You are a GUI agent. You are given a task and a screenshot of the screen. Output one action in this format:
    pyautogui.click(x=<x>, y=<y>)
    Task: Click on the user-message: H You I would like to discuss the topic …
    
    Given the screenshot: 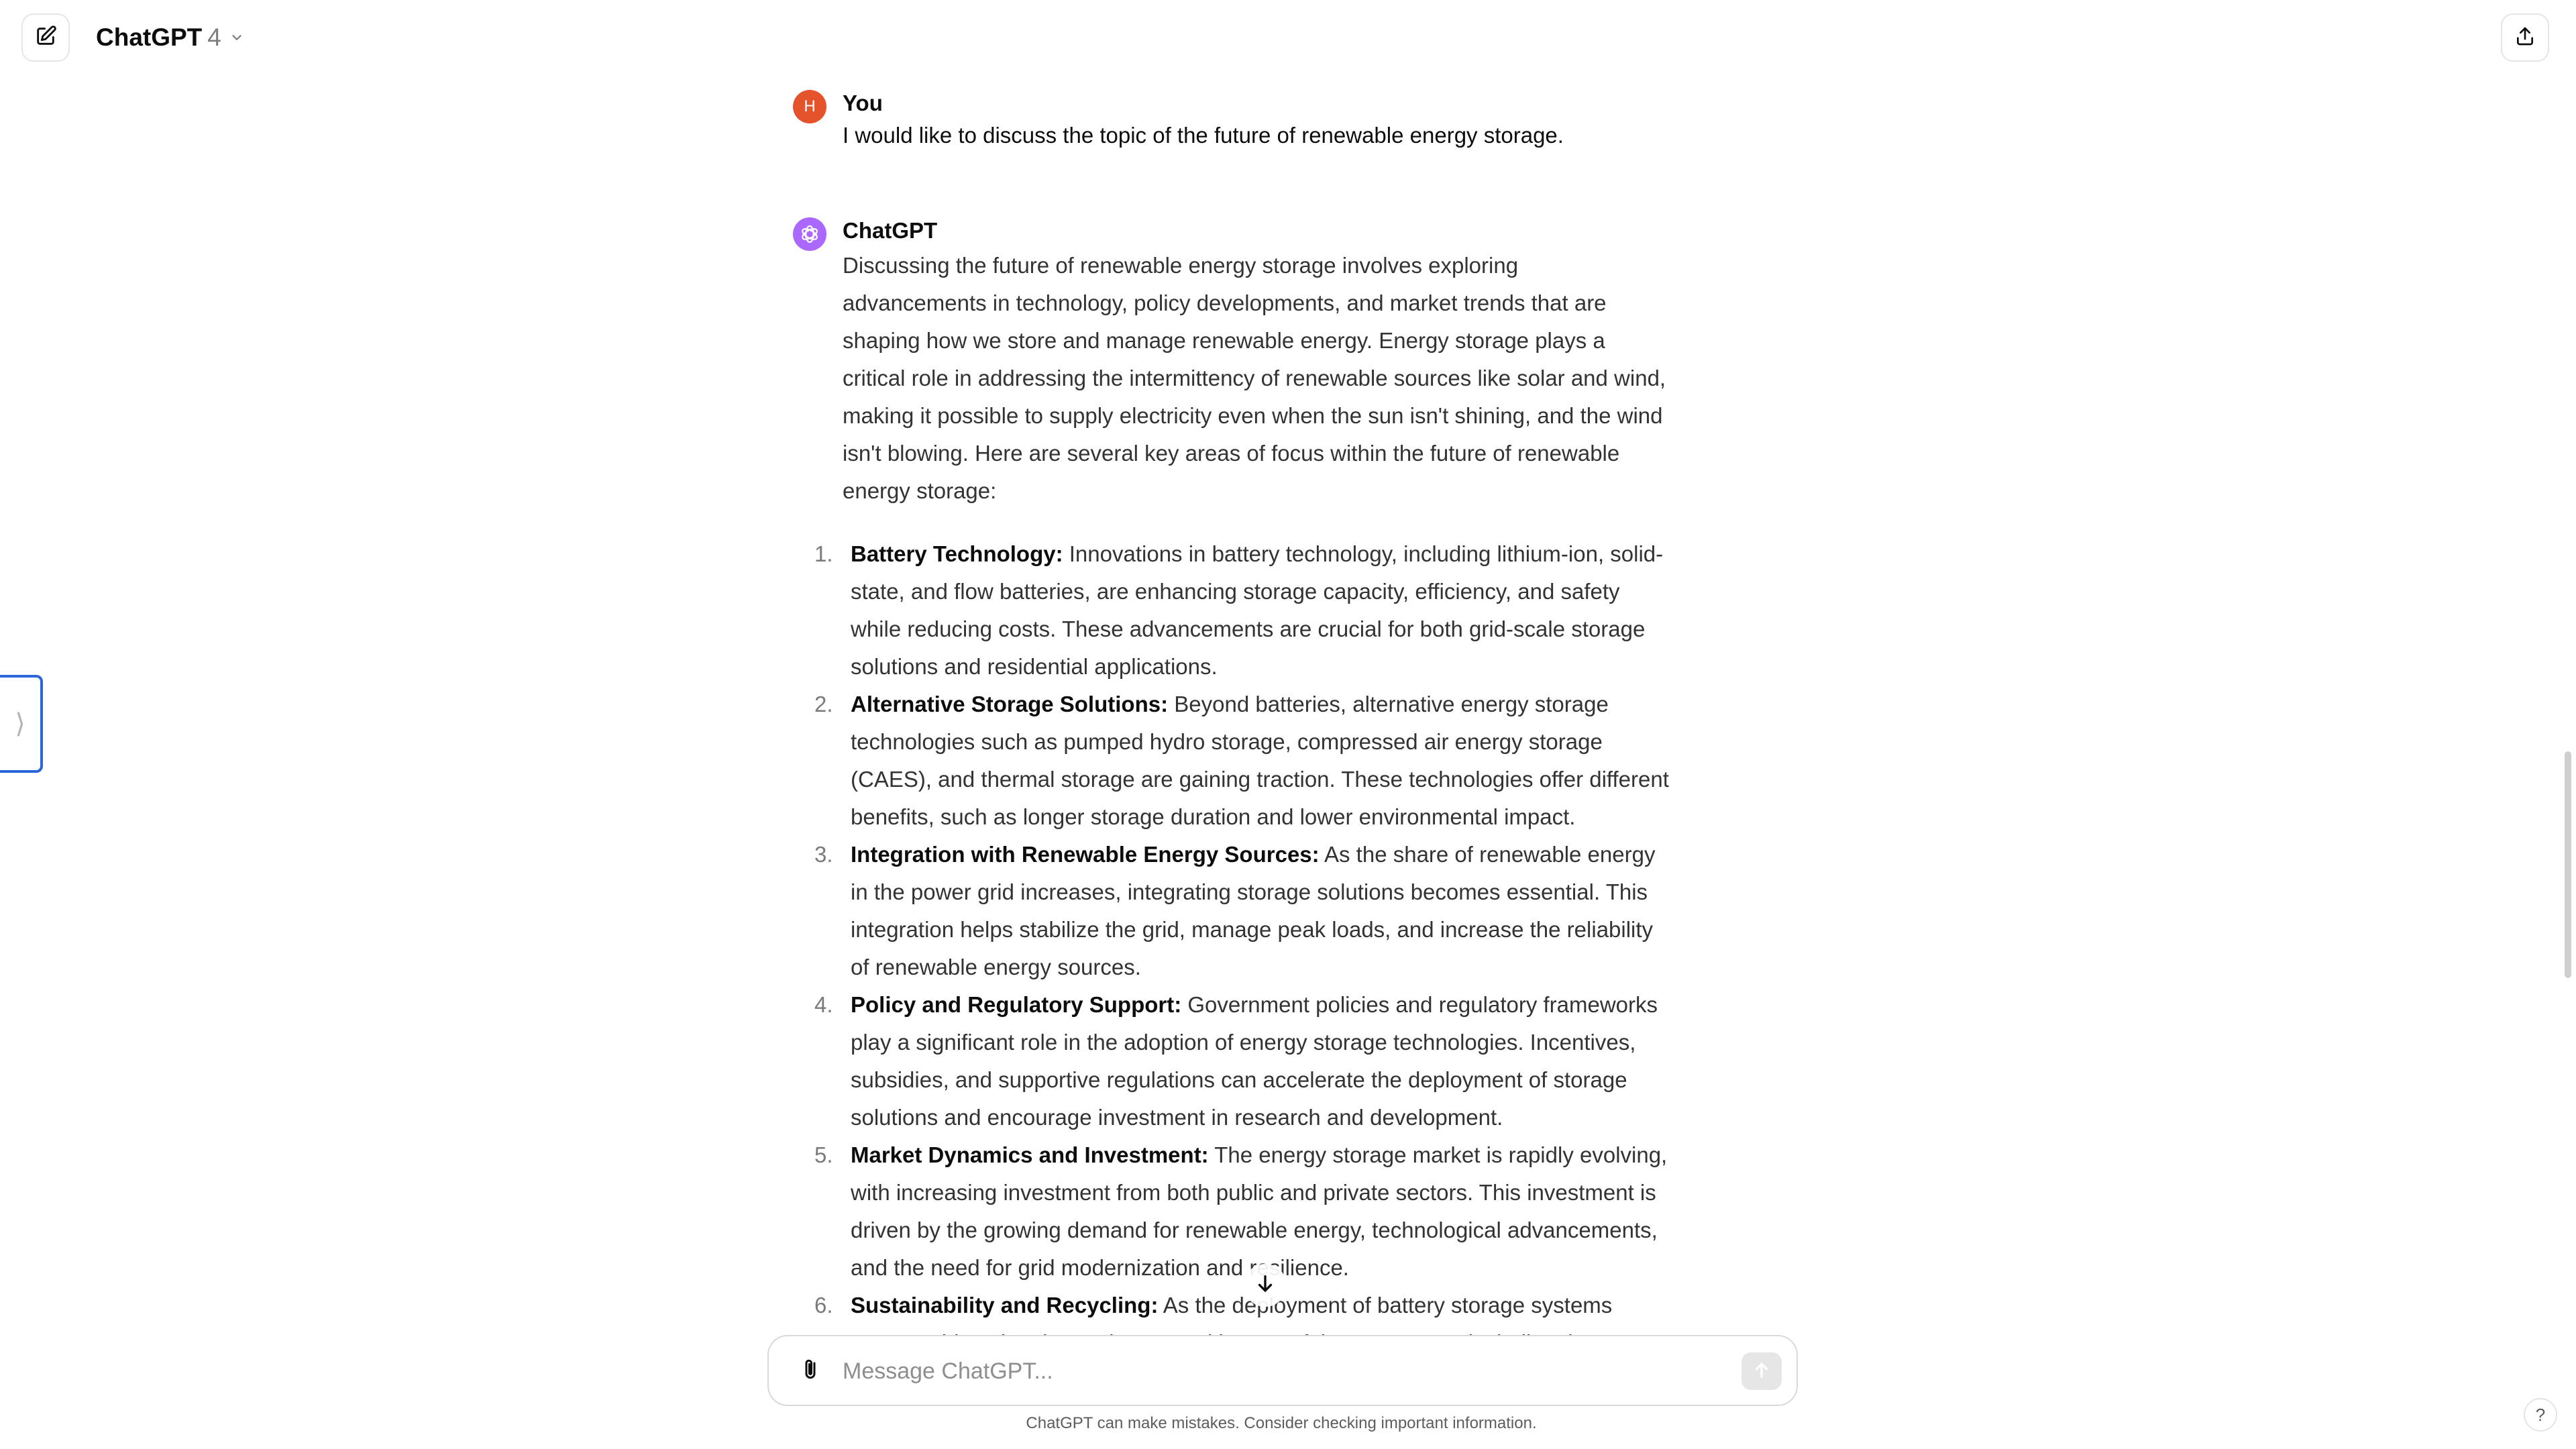 What is the action you would take?
    pyautogui.click(x=1229, y=151)
    